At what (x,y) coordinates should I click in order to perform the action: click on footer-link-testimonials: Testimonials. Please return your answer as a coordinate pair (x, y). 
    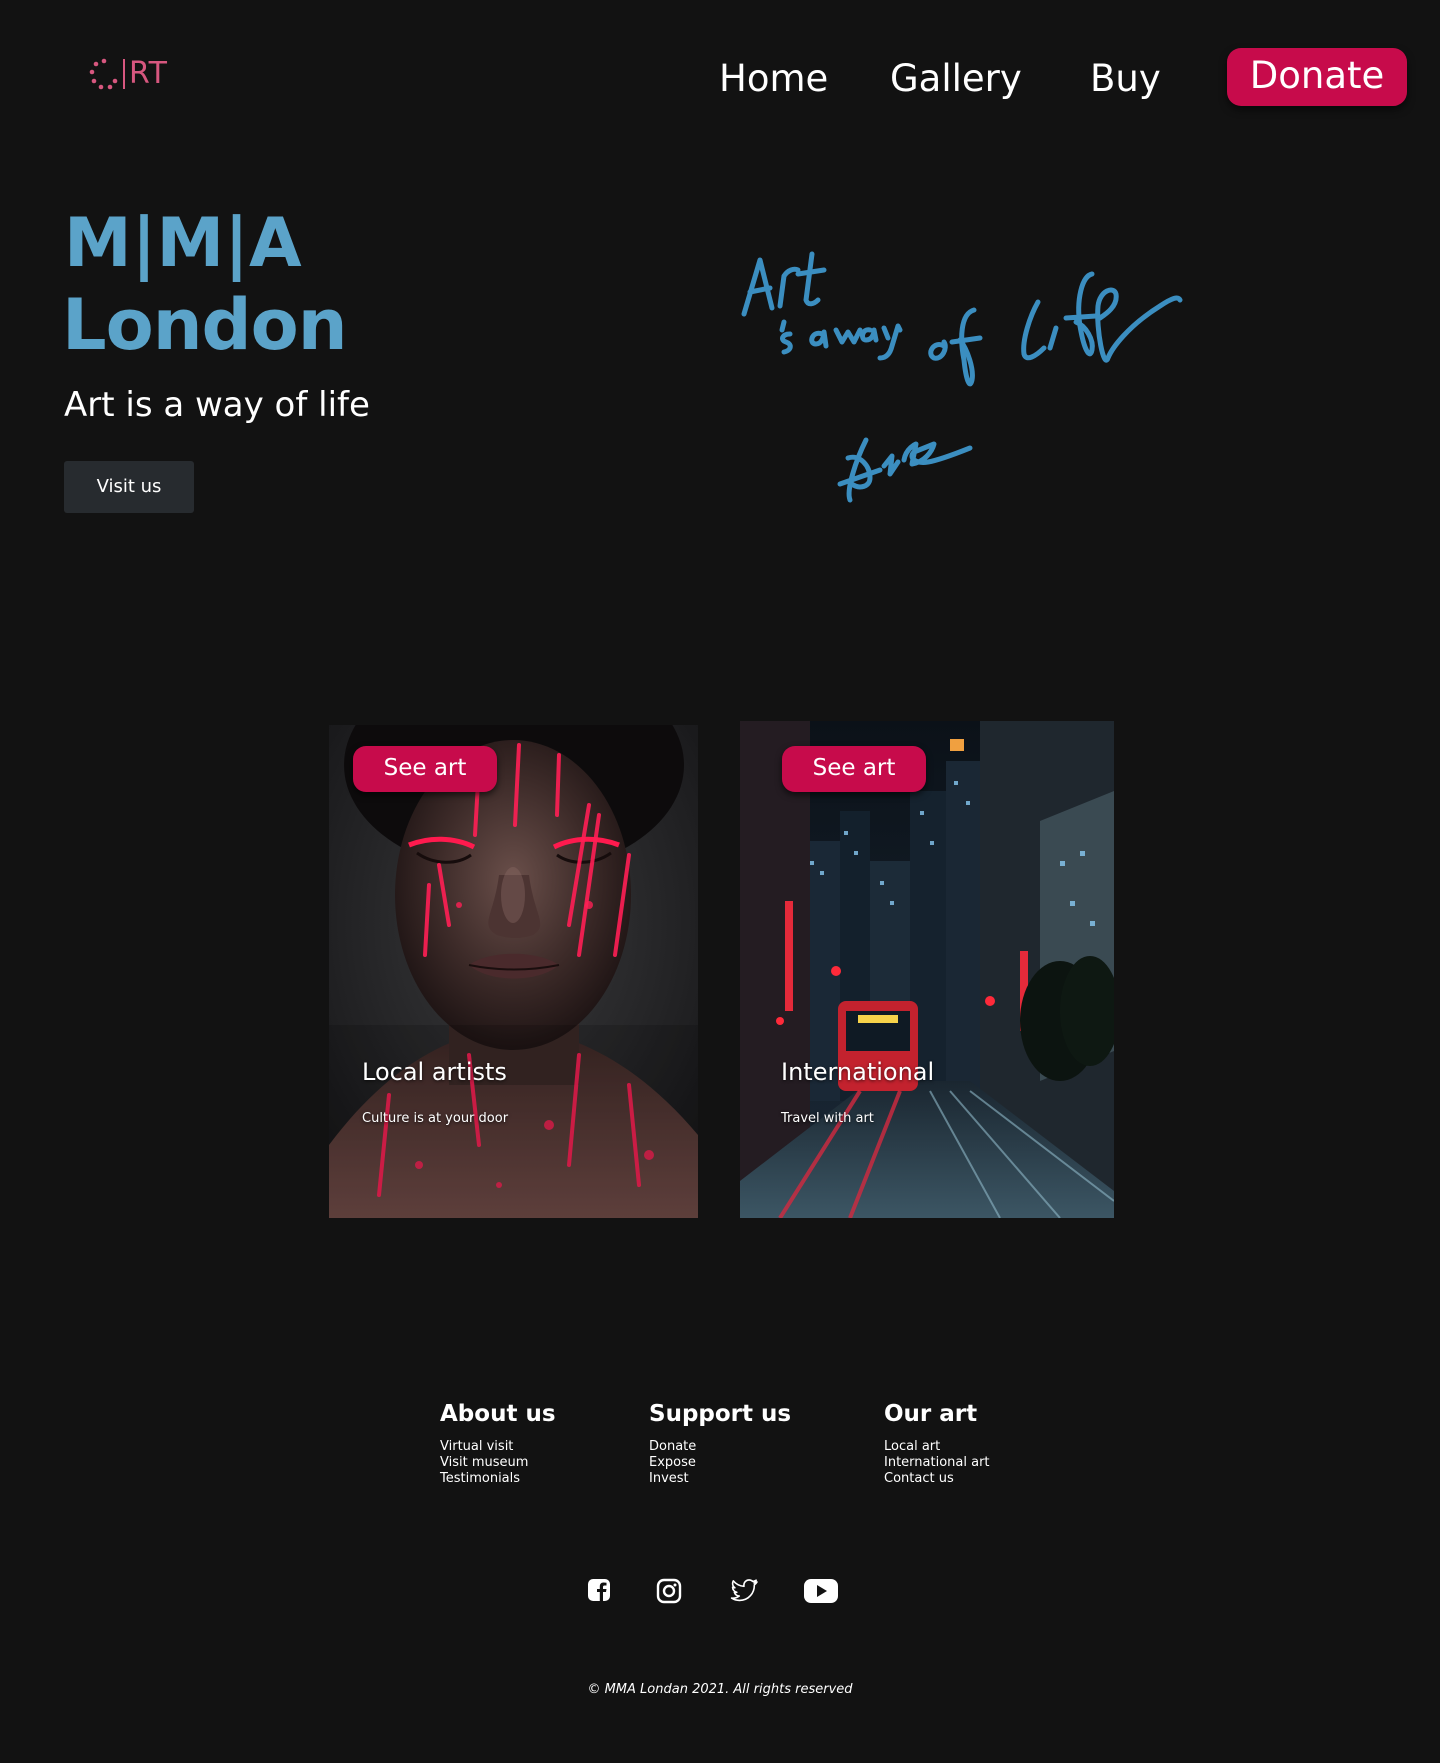
    Looking at the image, I should click on (498, 1479).